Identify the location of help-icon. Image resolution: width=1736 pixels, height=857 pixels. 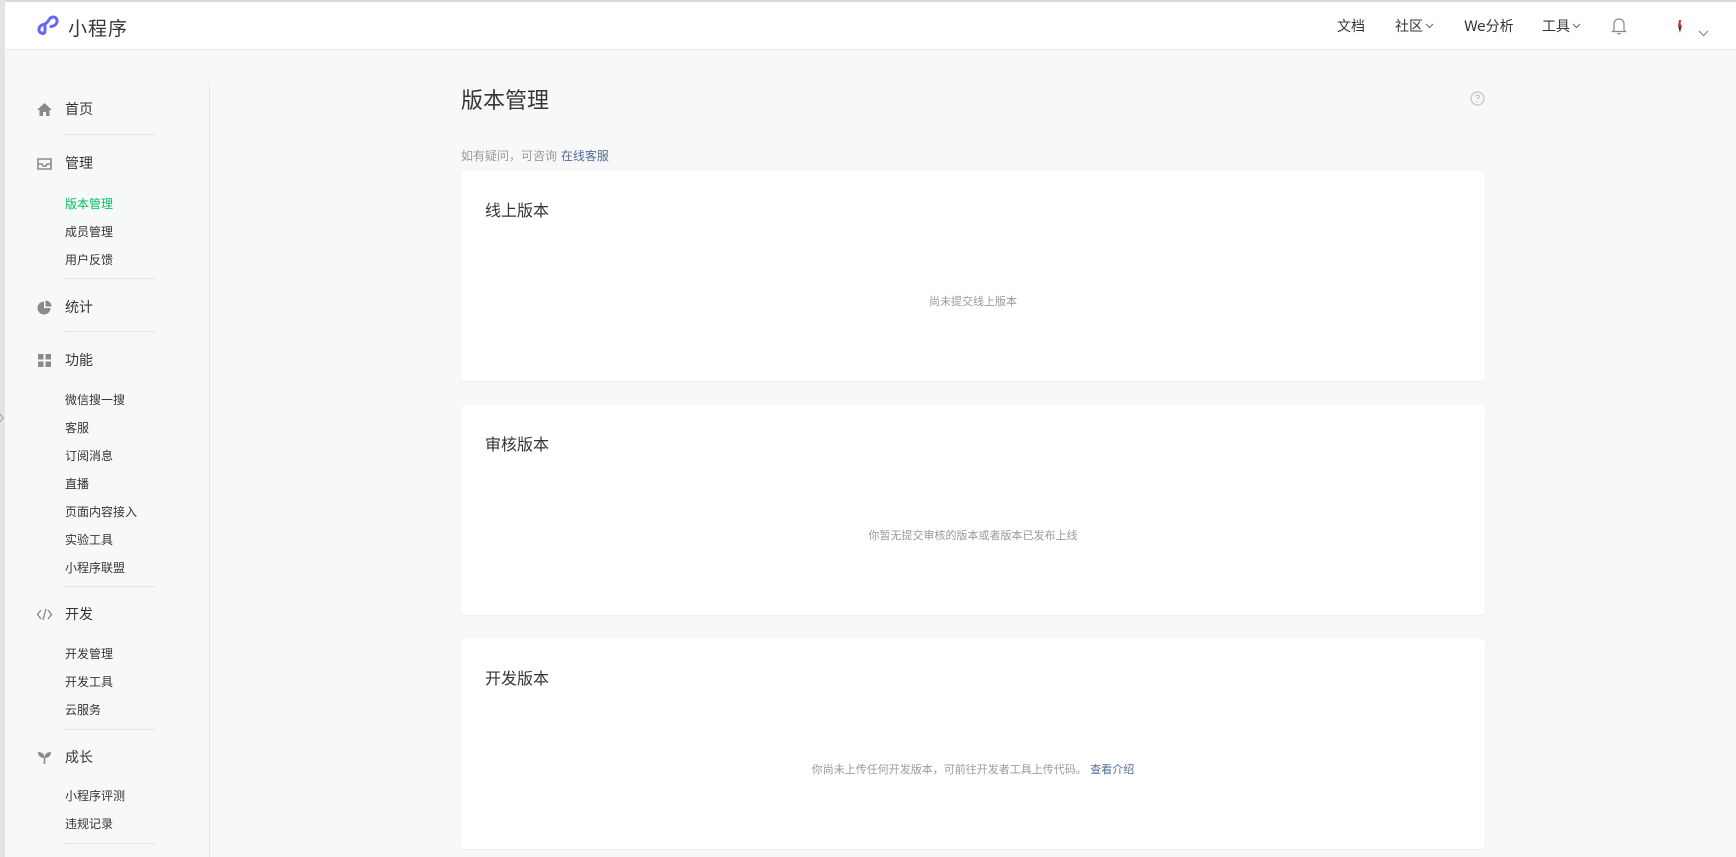
(1477, 98).